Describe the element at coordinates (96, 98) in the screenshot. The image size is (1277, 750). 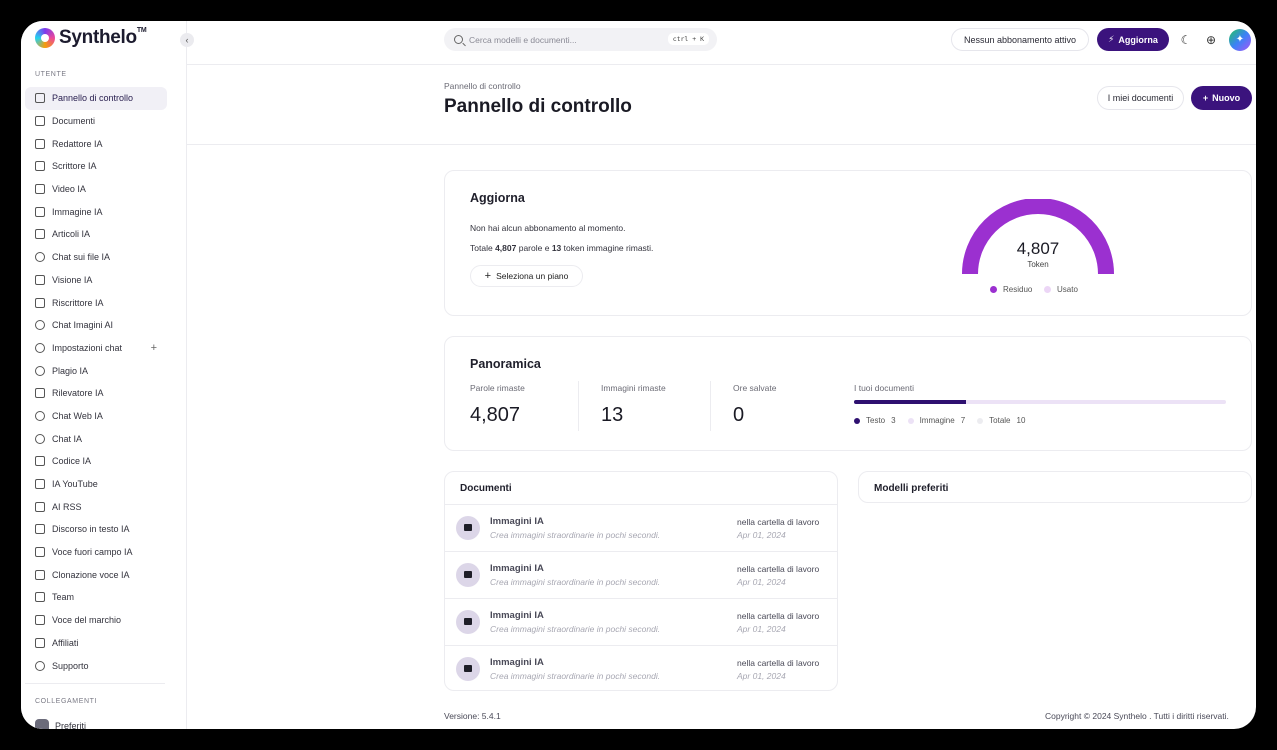
I see `sidebar-item-pannello-di-controllo: Pannello di controllo` at that location.